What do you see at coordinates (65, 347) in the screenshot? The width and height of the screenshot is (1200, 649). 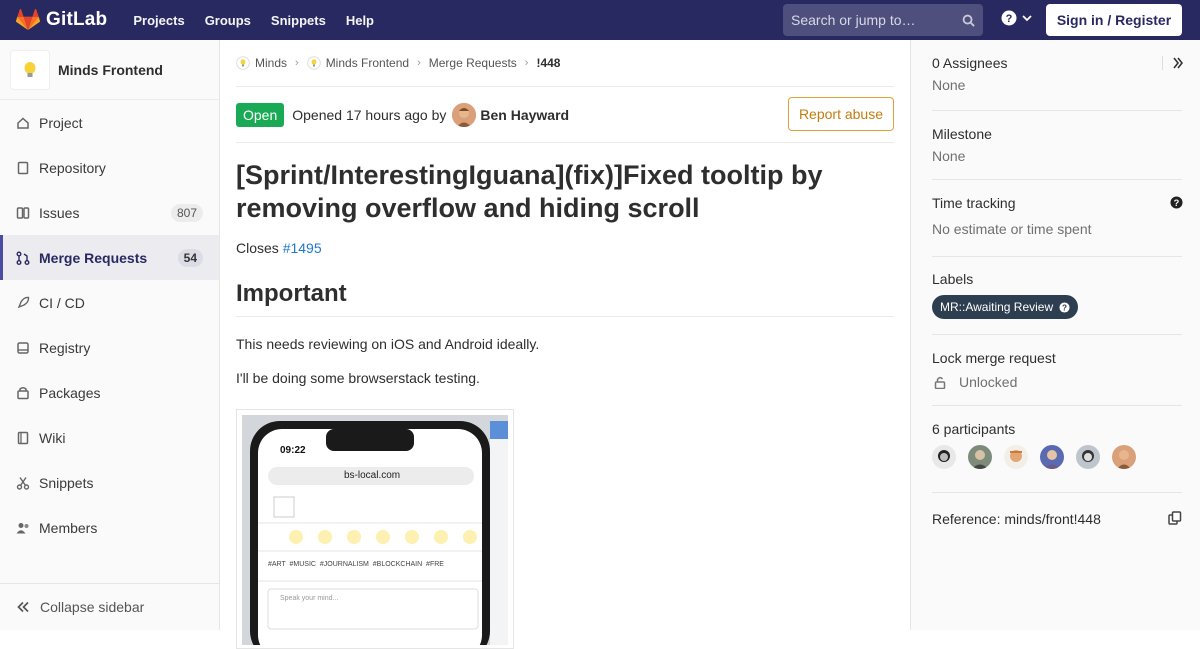 I see `sidebar-item-label: Registry` at bounding box center [65, 347].